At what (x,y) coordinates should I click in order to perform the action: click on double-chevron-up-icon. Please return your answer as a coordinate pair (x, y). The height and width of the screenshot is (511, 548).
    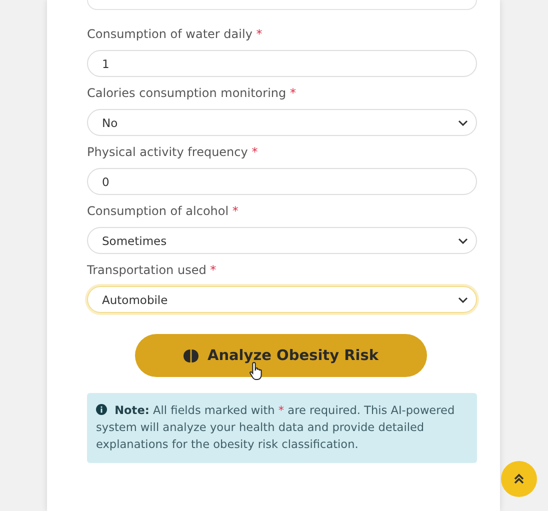
    Looking at the image, I should click on (519, 479).